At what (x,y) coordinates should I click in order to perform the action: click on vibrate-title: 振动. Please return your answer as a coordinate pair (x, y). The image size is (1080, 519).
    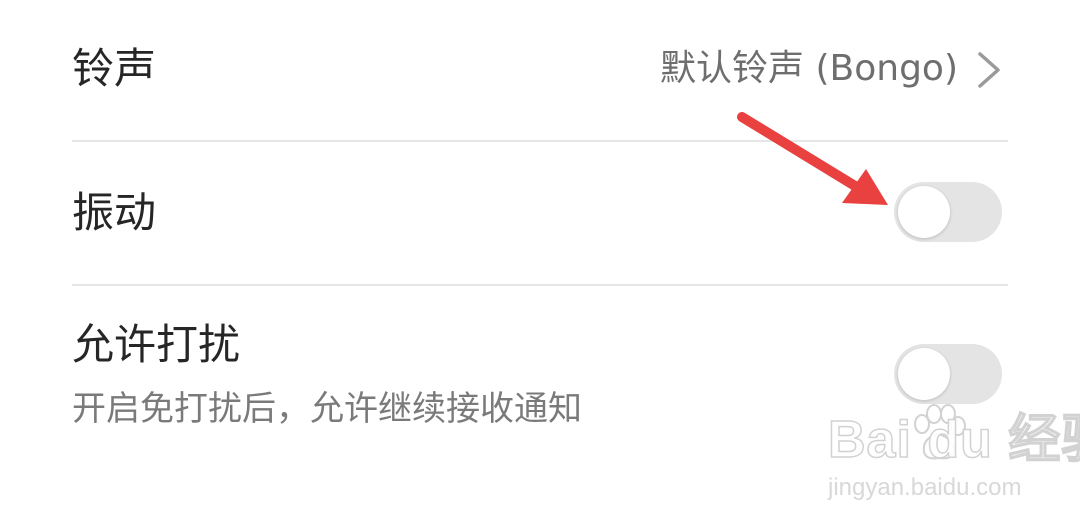
    Looking at the image, I should click on (114, 212).